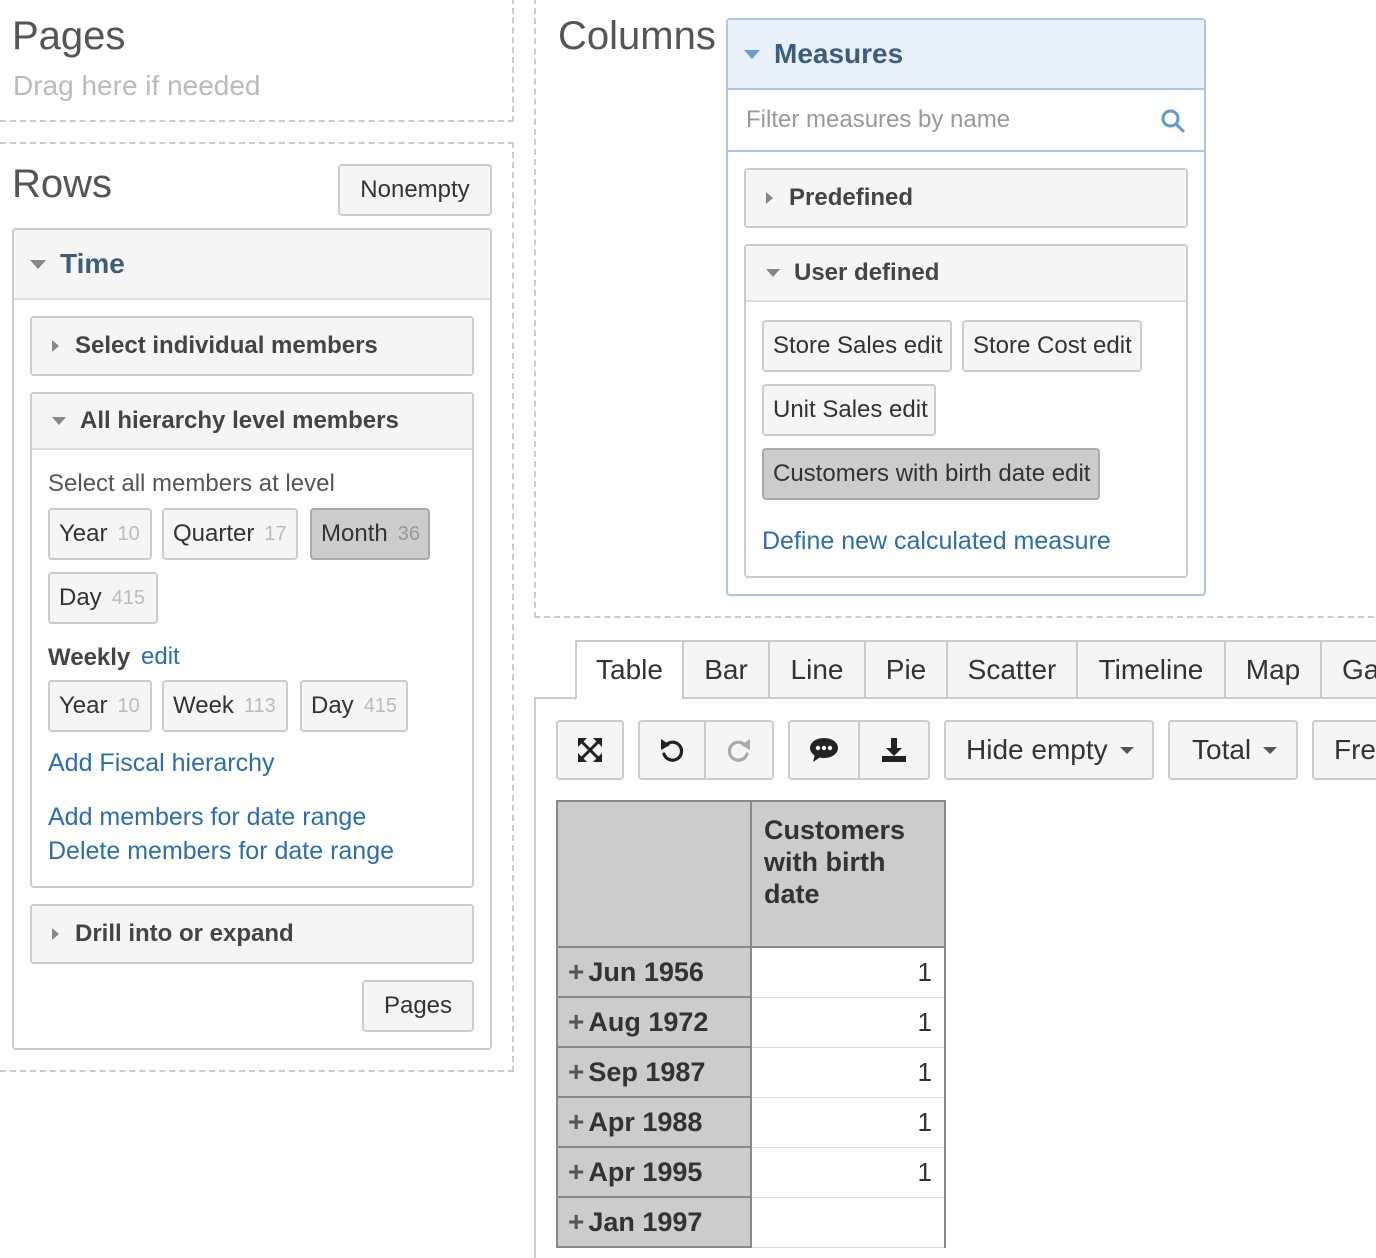  What do you see at coordinates (645, 1222) in the screenshot?
I see `row-label: Jan 1997` at bounding box center [645, 1222].